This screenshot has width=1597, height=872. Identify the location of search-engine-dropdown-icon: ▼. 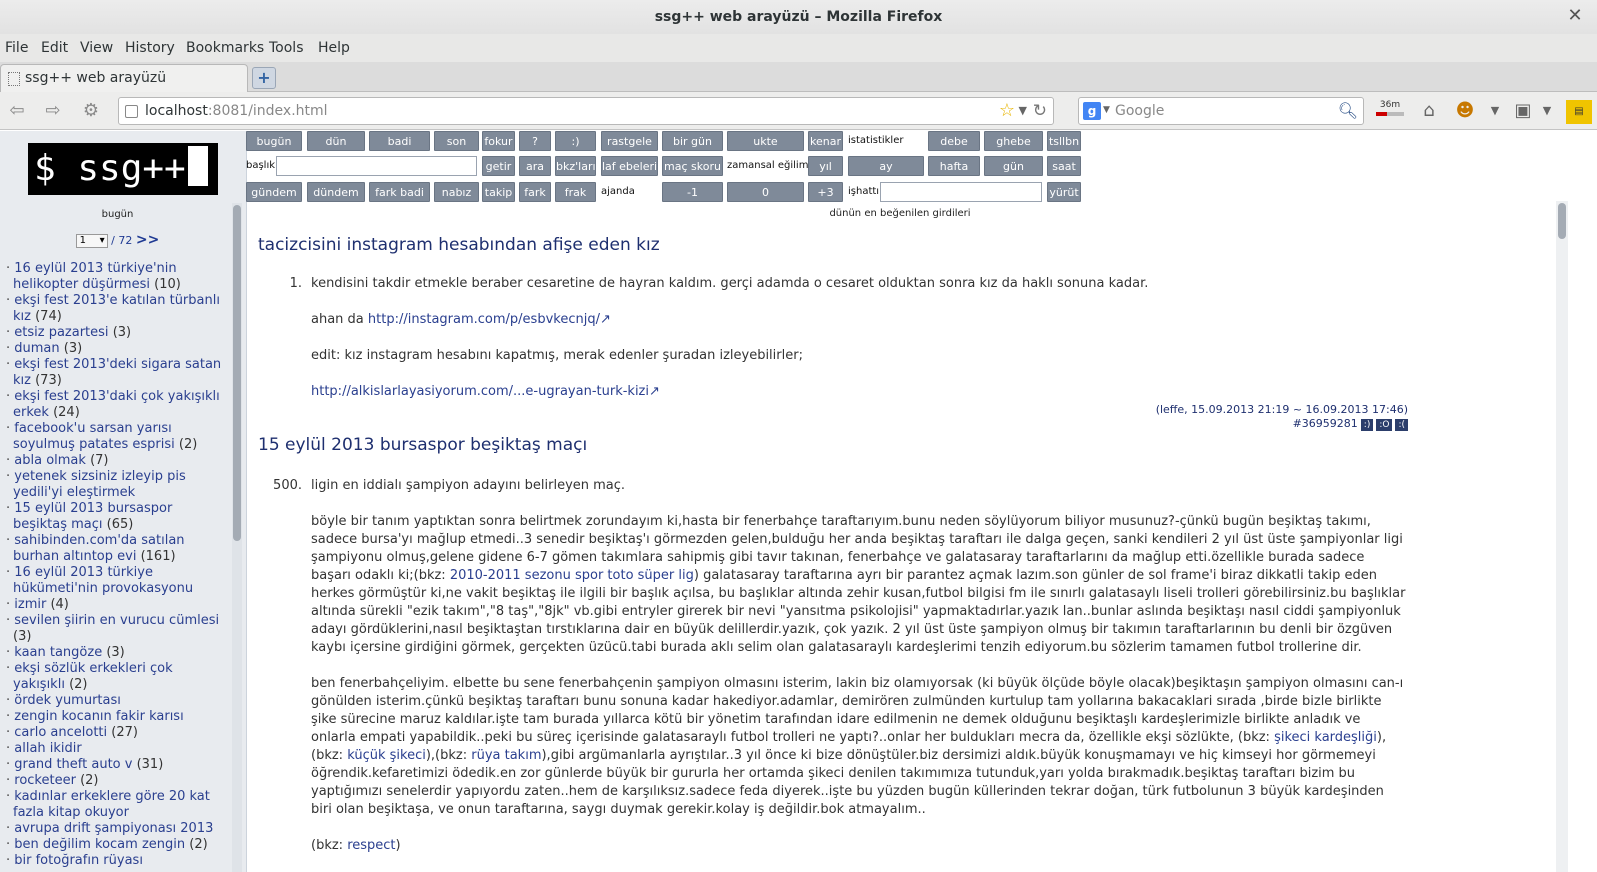
(1106, 110).